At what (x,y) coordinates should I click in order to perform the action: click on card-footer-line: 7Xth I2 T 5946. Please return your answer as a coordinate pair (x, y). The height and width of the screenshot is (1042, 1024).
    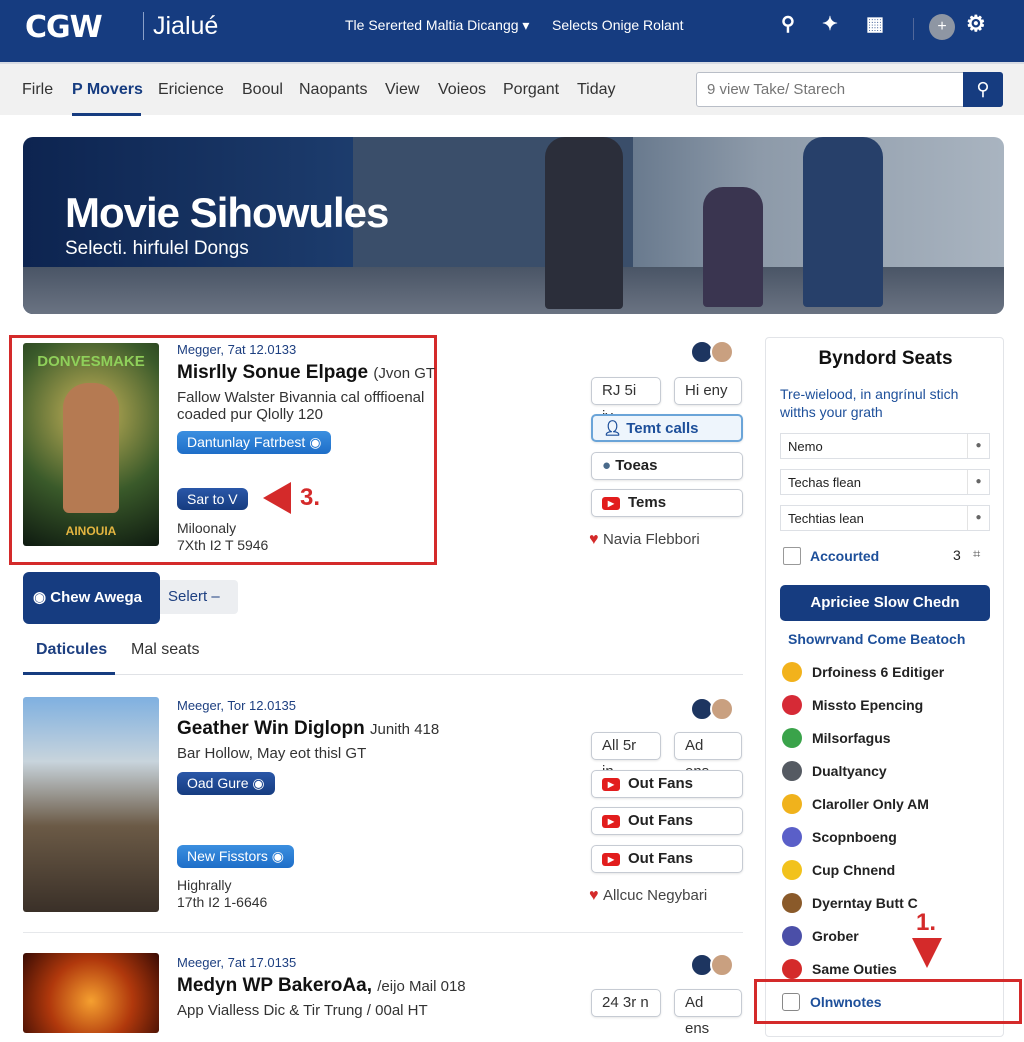
    Looking at the image, I should click on (223, 545).